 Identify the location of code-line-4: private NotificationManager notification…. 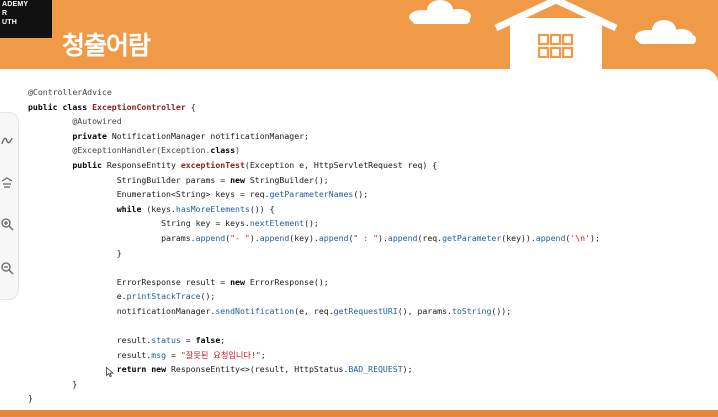
(190, 135).